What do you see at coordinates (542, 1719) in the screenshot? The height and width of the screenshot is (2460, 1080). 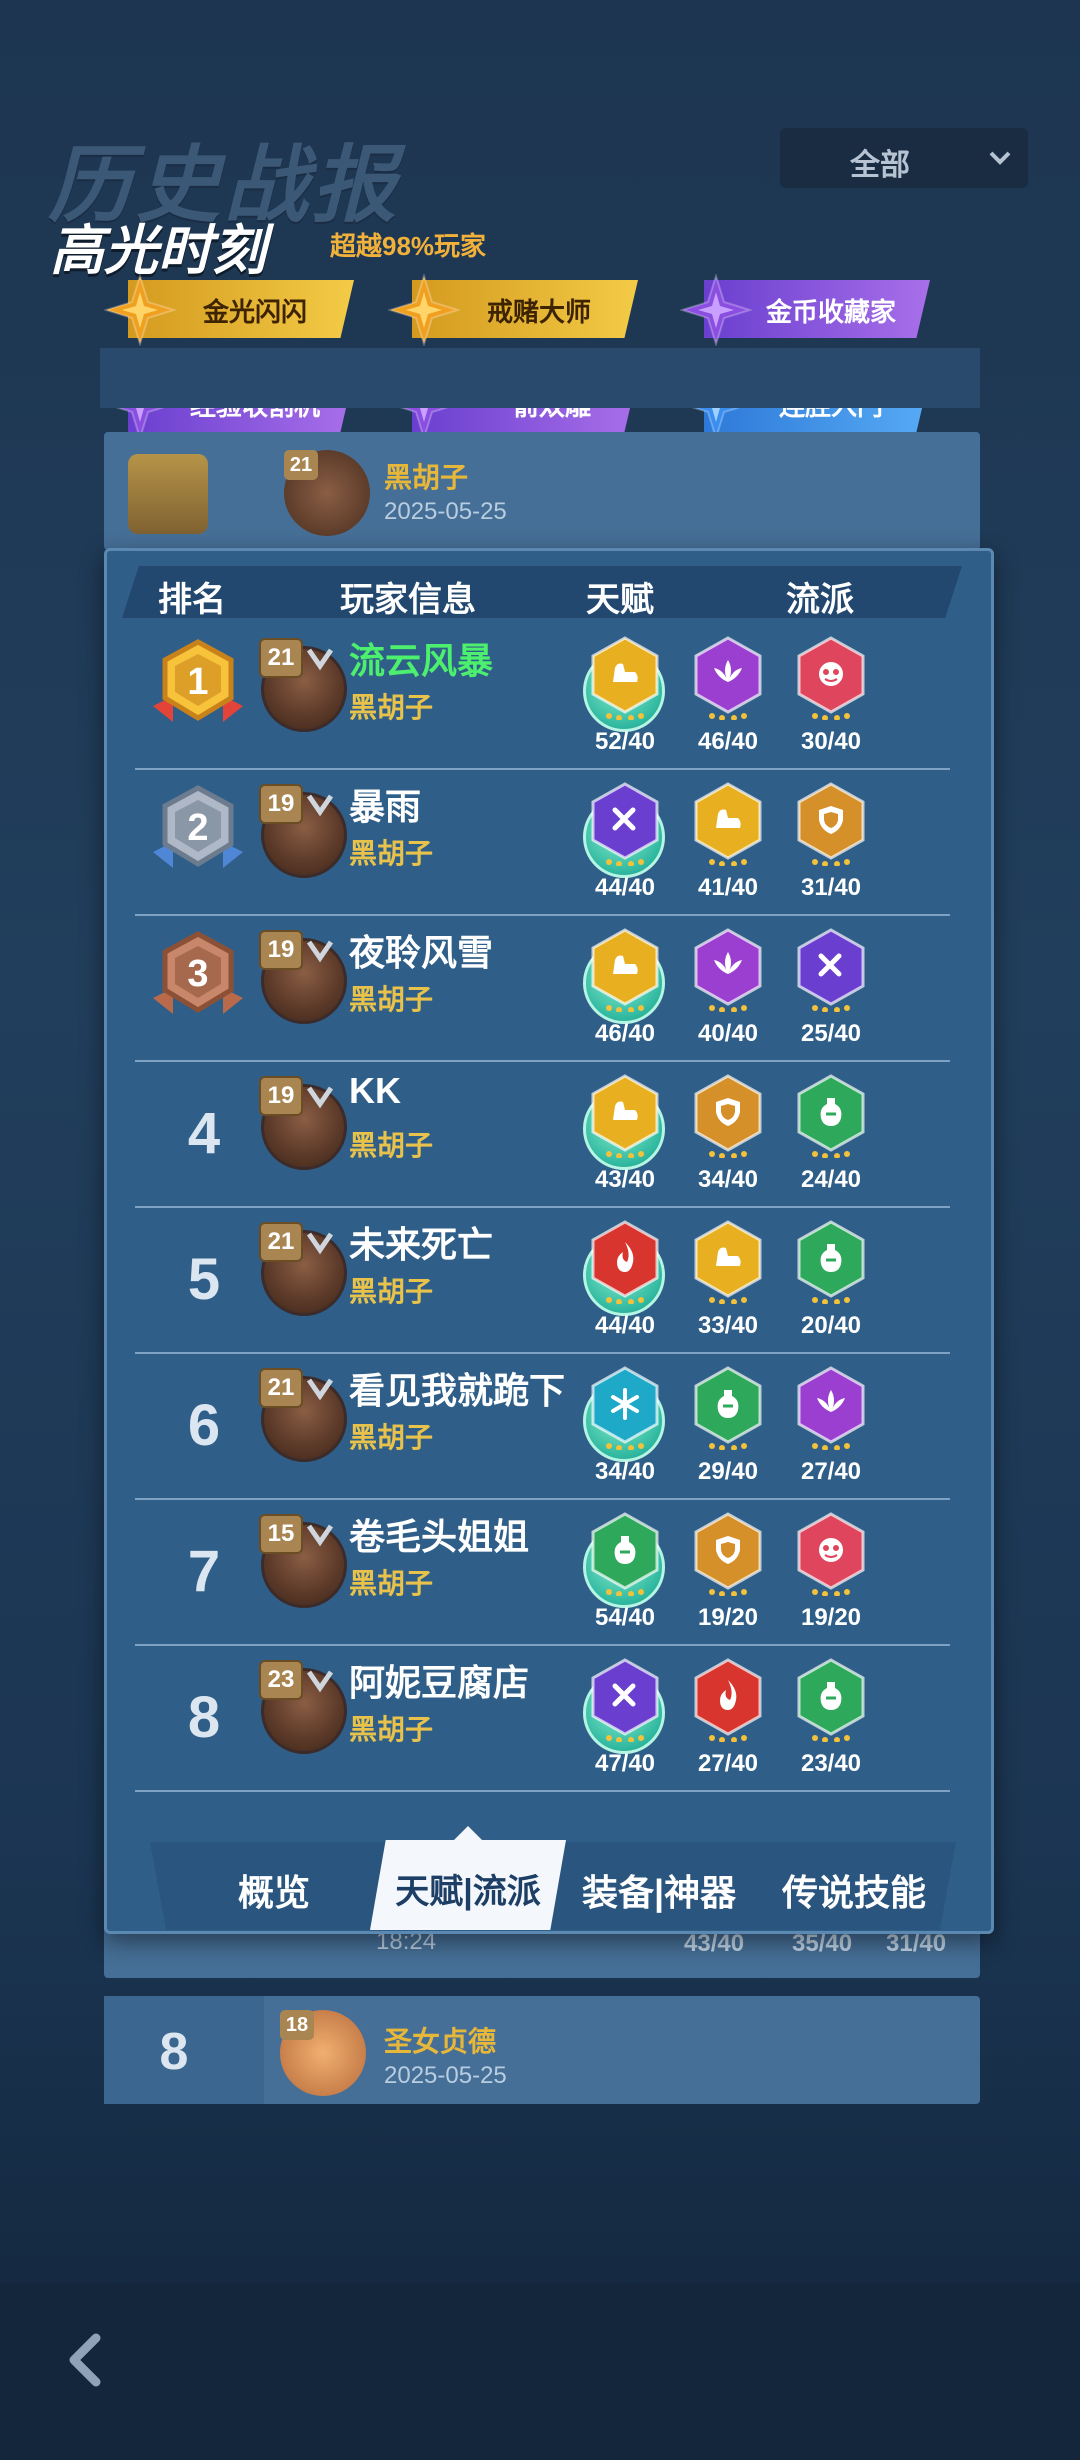 I see `ranking-row: 8 23 阿妮豆腐店 黑胡子 47/40 27/40 23/40` at bounding box center [542, 1719].